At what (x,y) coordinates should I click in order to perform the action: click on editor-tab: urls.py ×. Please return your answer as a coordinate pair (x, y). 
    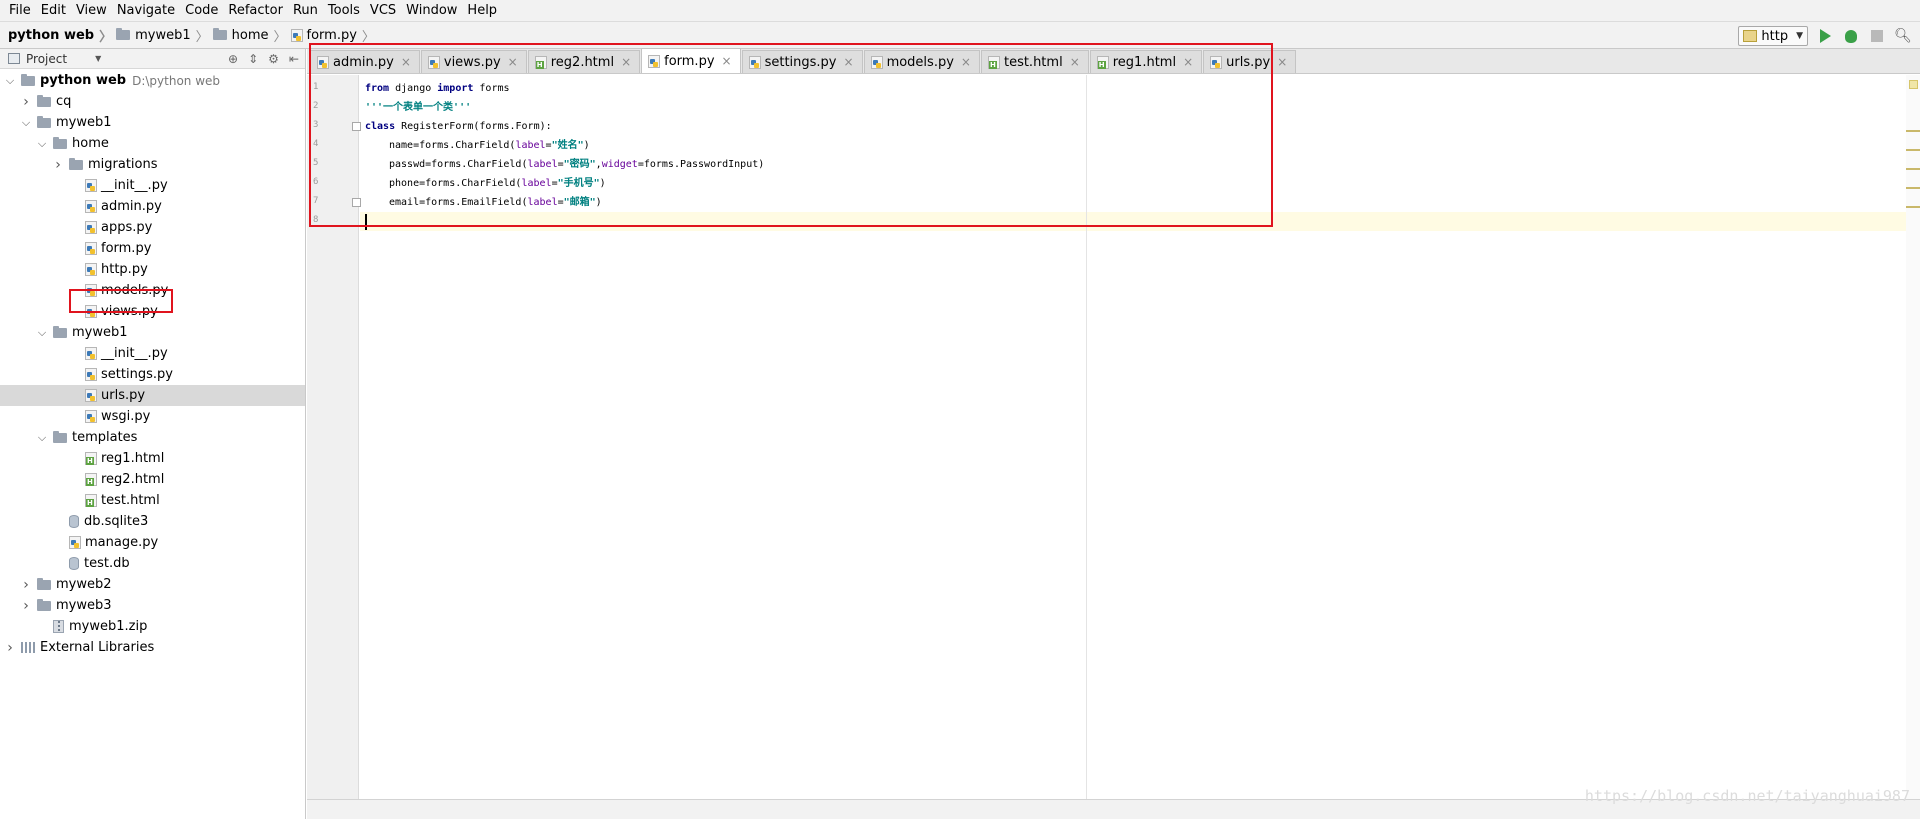
    Looking at the image, I should click on (1250, 61).